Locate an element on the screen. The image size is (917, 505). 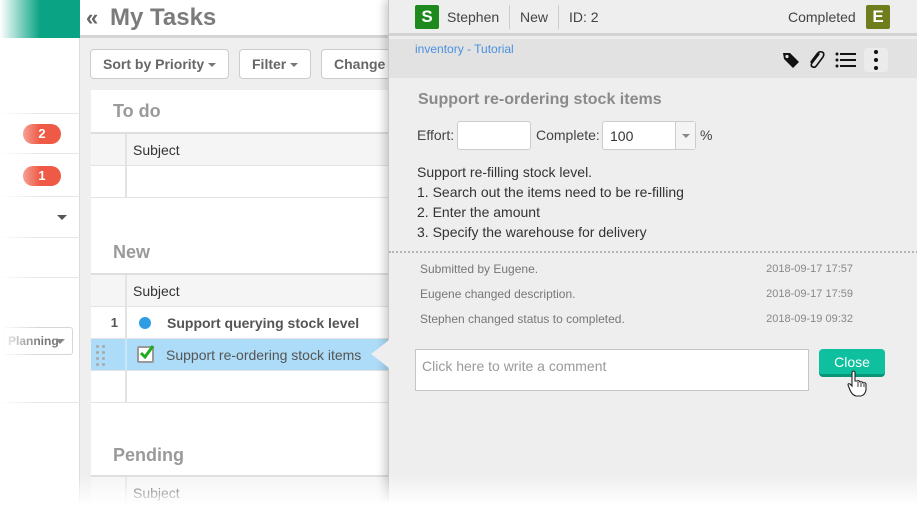
table-row-selected: Support re-ordering stock items is located at coordinates (246, 355).